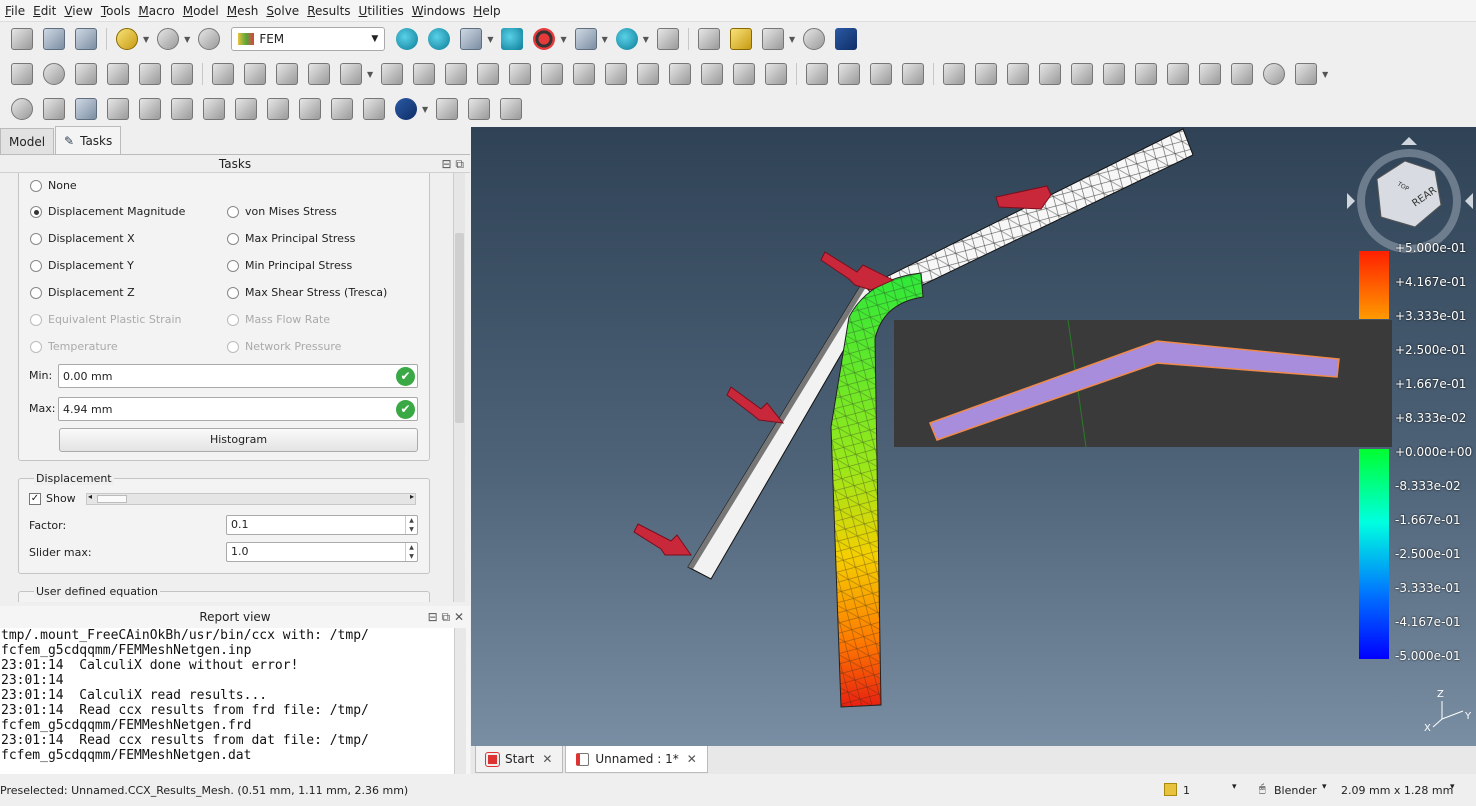 The image size is (1476, 806). I want to click on sketcher-icon, so click(1274, 74).